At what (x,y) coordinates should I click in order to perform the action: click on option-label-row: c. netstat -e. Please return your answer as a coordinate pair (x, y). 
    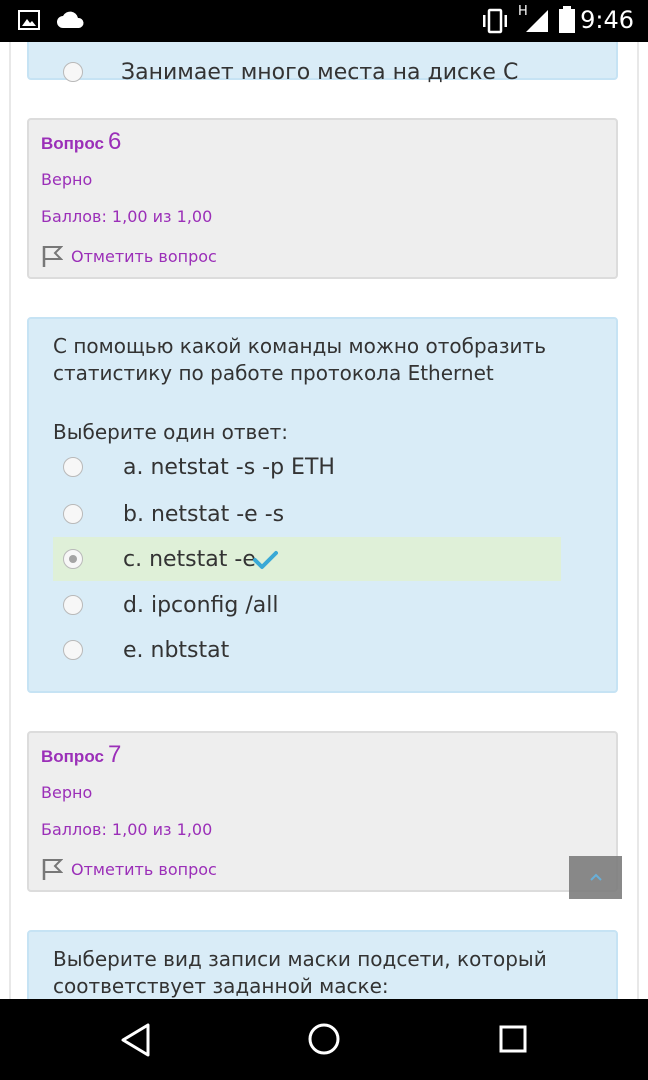
    Looking at the image, I should click on (200, 559).